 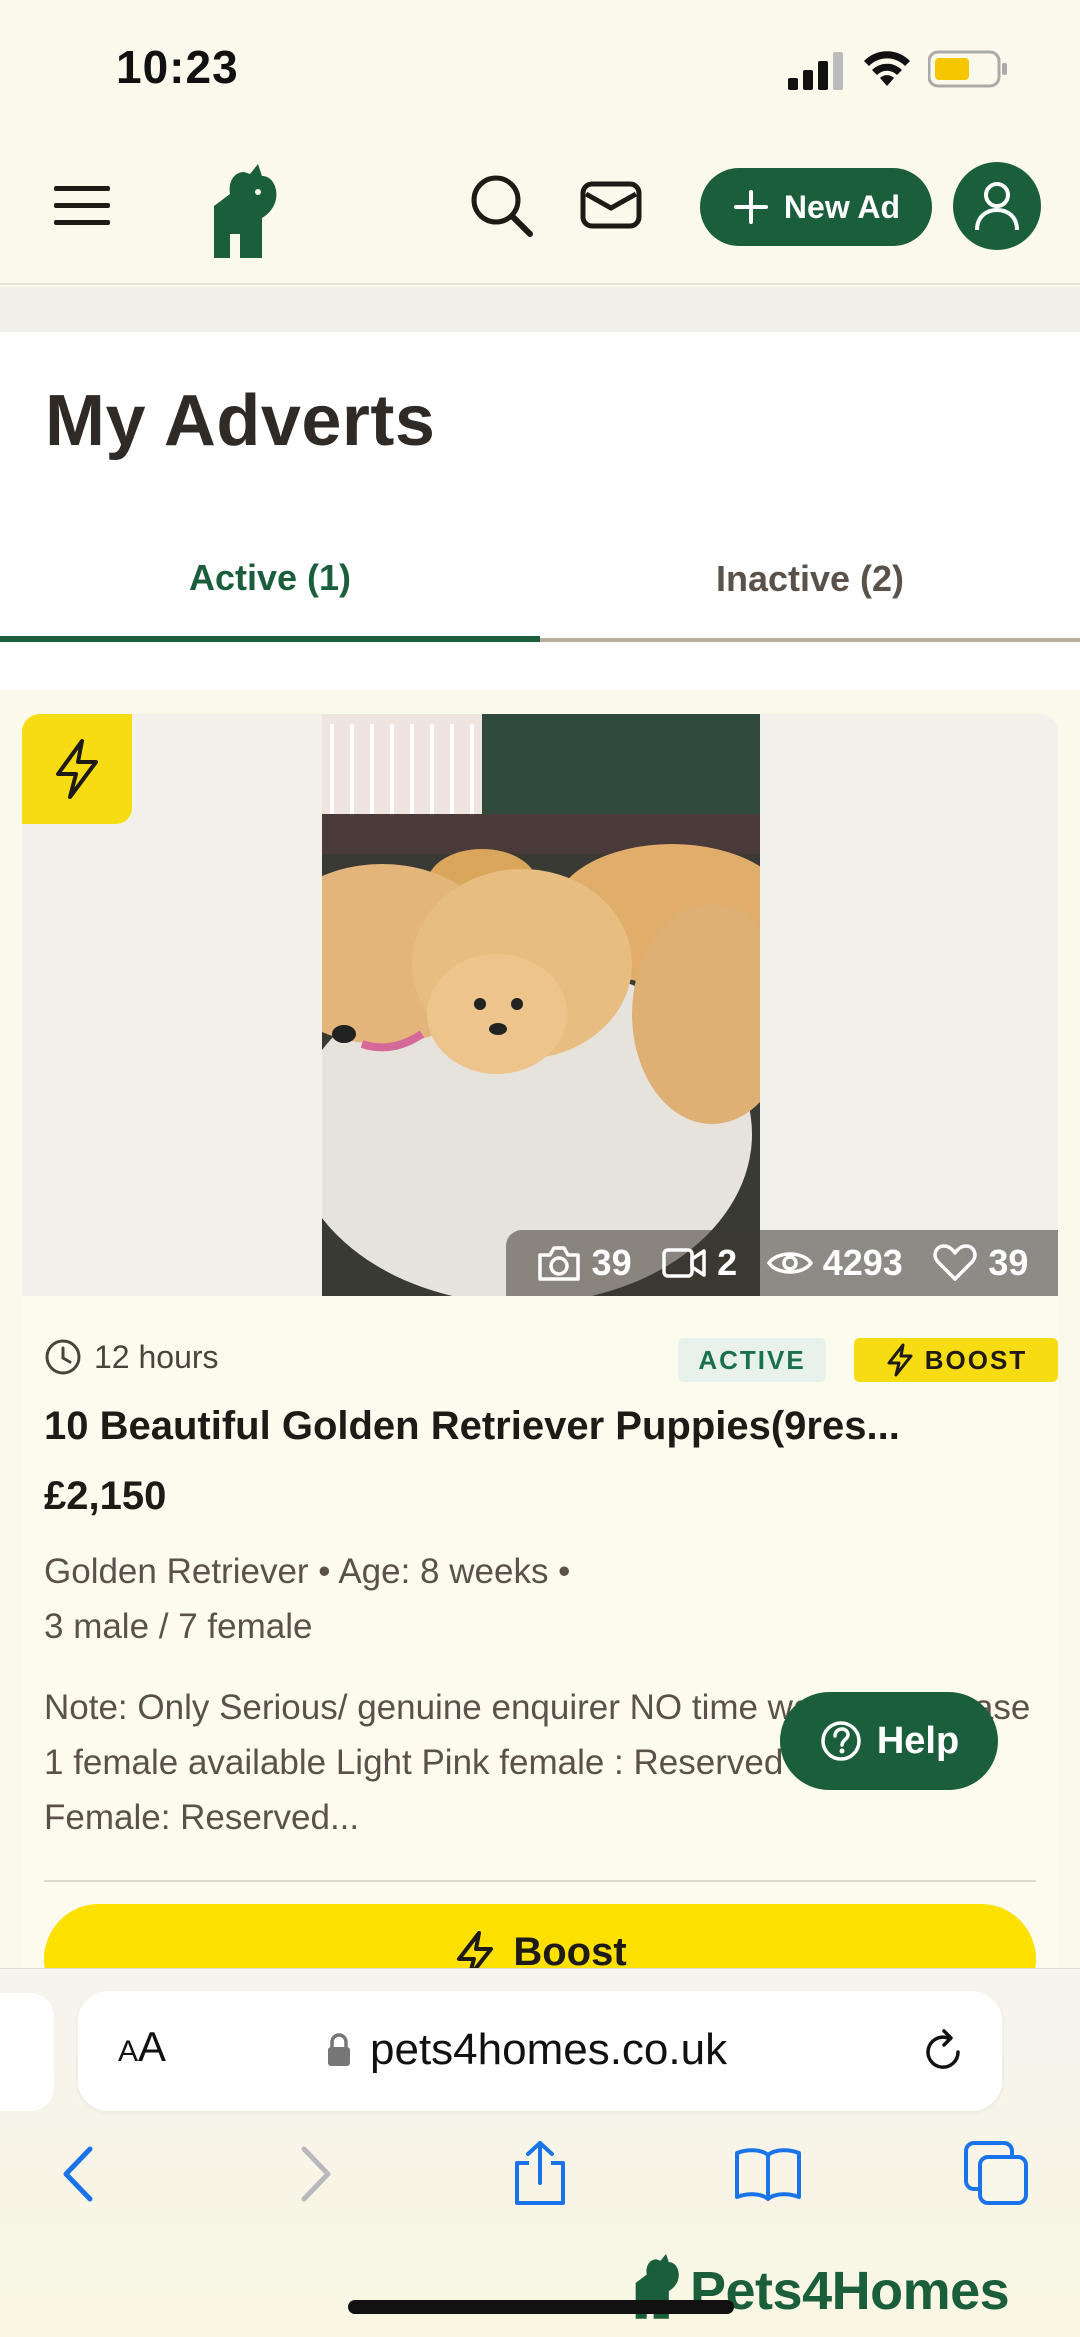 What do you see at coordinates (142, 2047) in the screenshot?
I see `reader-settings-button: AA` at bounding box center [142, 2047].